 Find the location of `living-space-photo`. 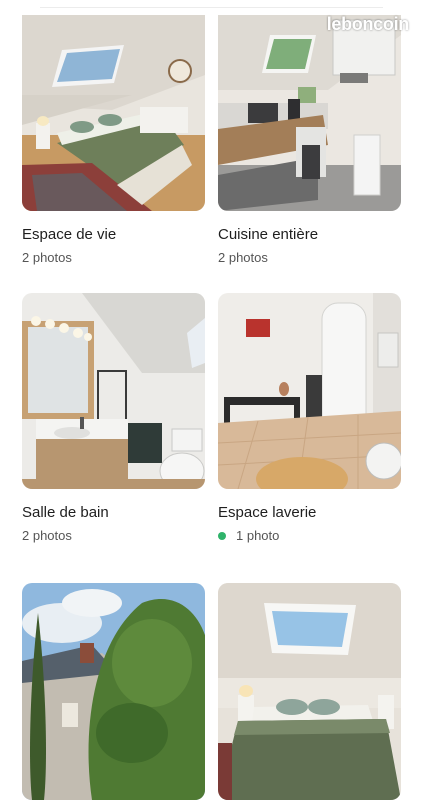

living-space-photo is located at coordinates (113, 113).